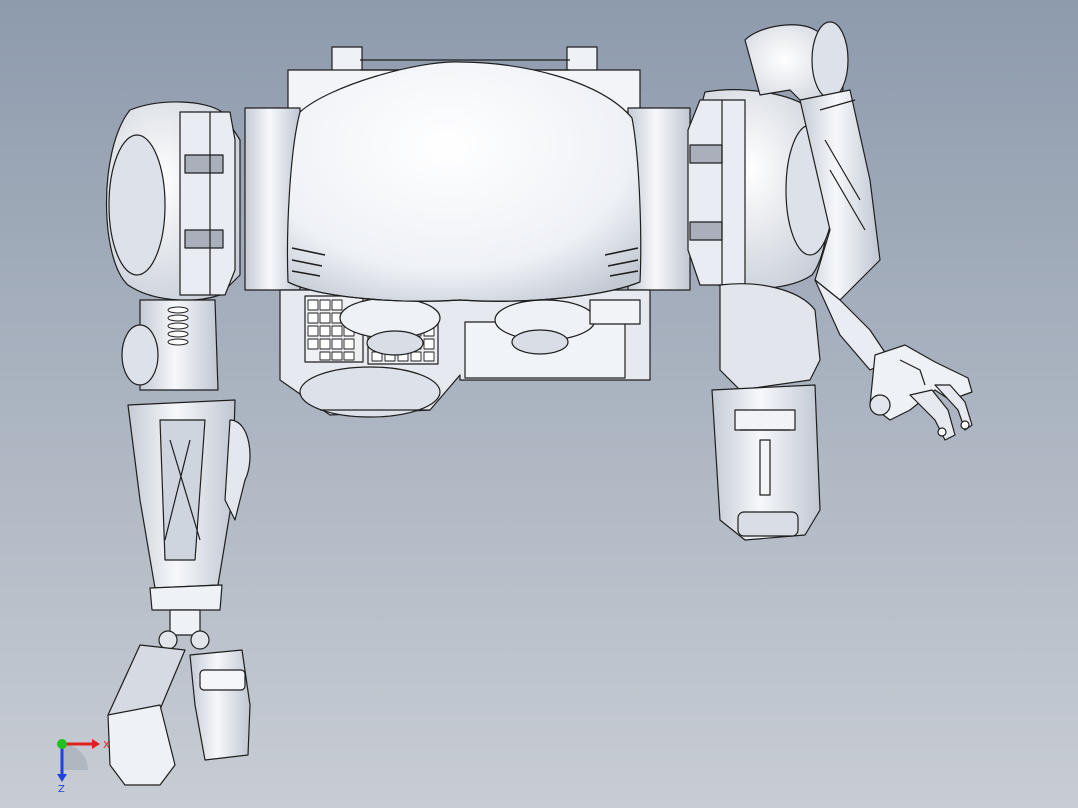 The width and height of the screenshot is (1078, 808). Describe the element at coordinates (173, 201) in the screenshot. I see `left-shoulder-wheel` at that location.